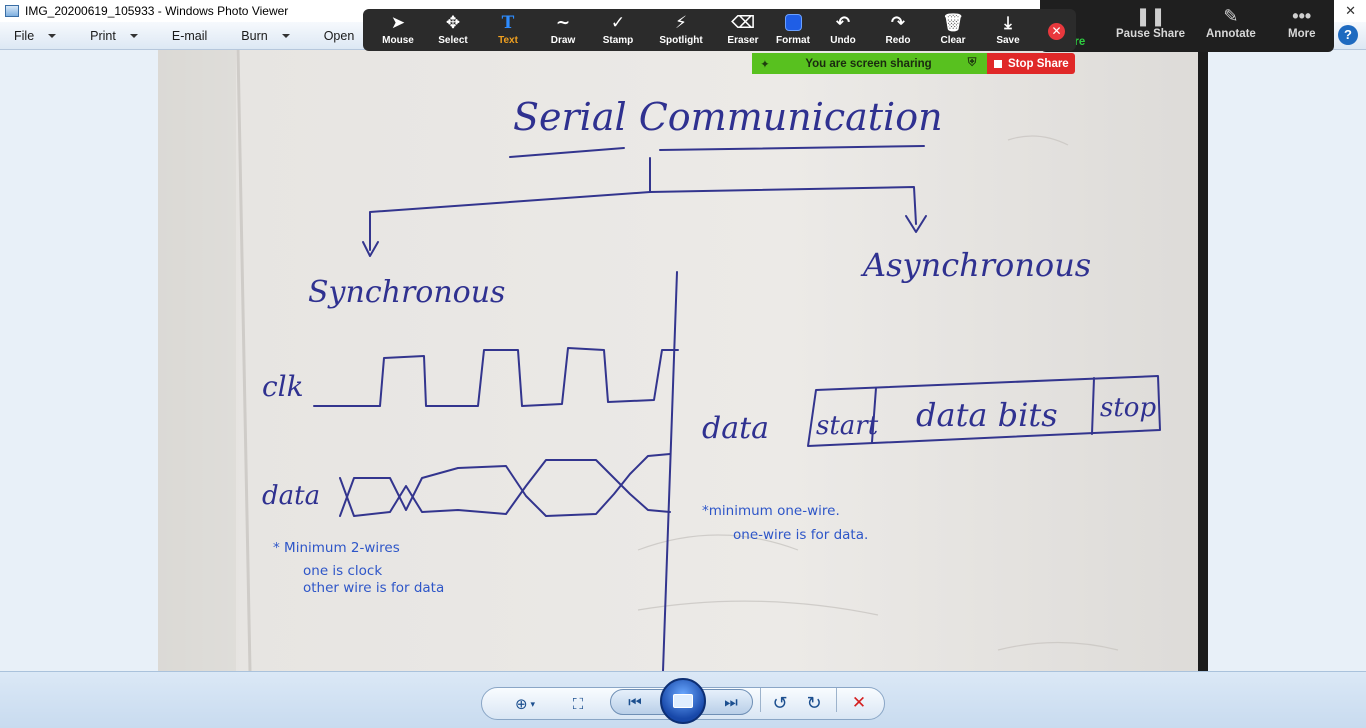 The image size is (1366, 728). Describe the element at coordinates (1038, 63) in the screenshot. I see `stop-share-label: Stop Share` at that location.